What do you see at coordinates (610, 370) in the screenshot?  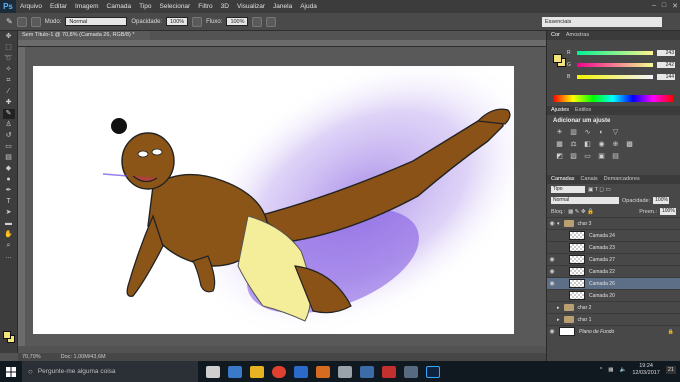 I see `network-icon: ▦` at bounding box center [610, 370].